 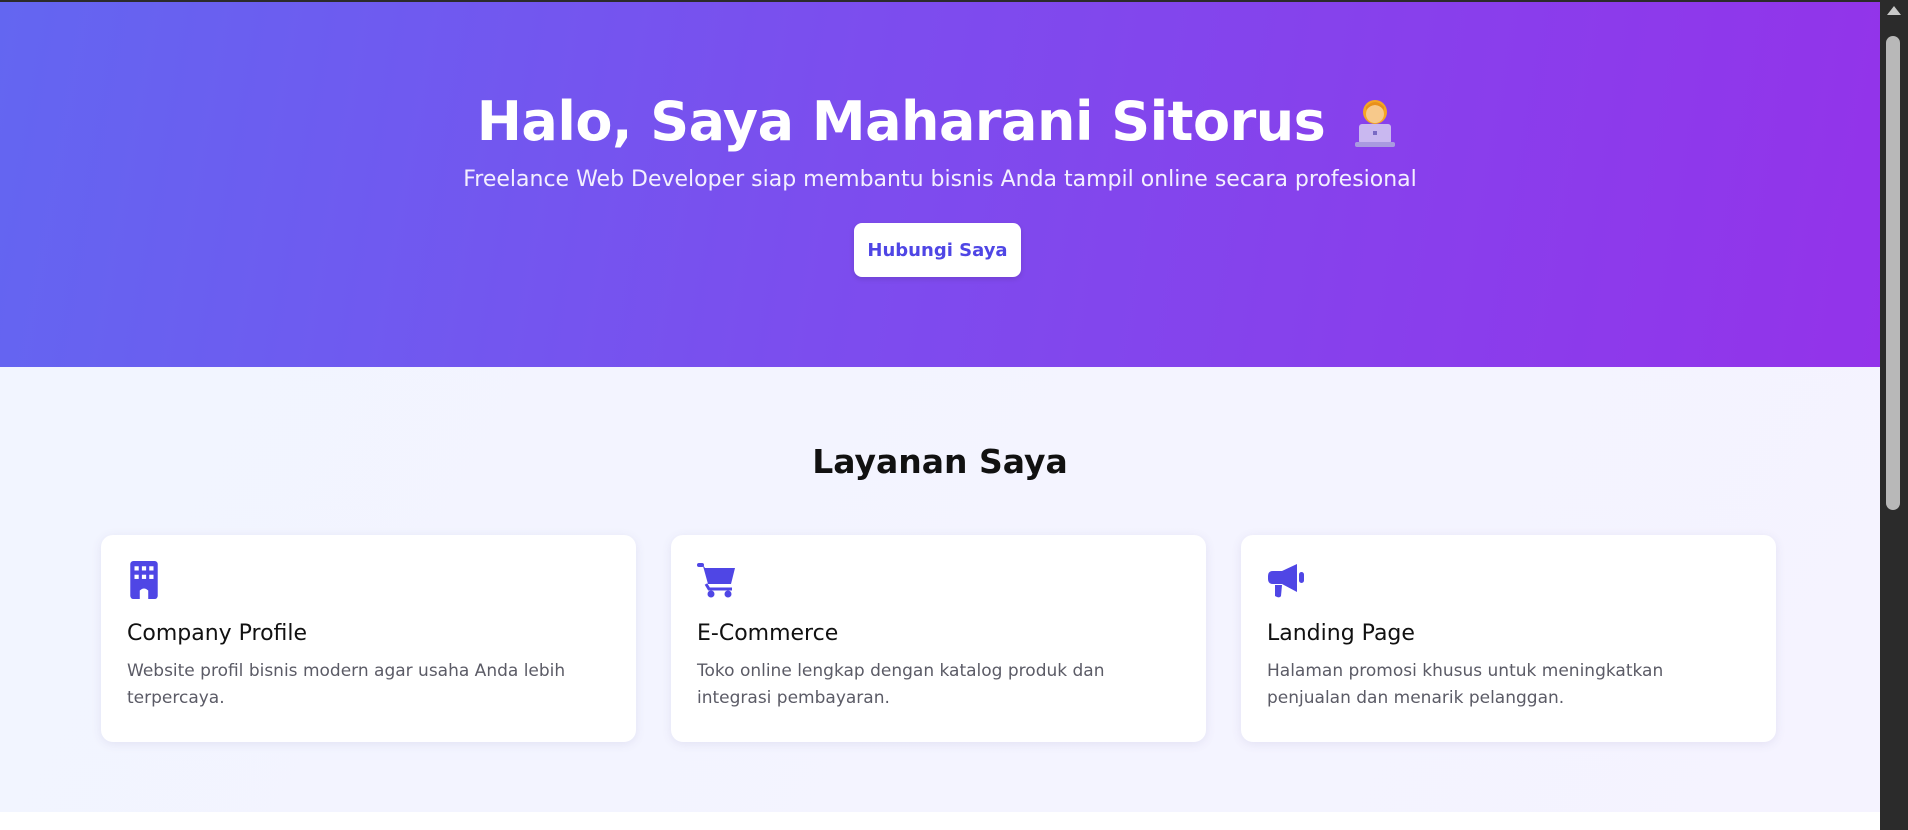 I want to click on scrollbar-thumb, so click(x=1893, y=273).